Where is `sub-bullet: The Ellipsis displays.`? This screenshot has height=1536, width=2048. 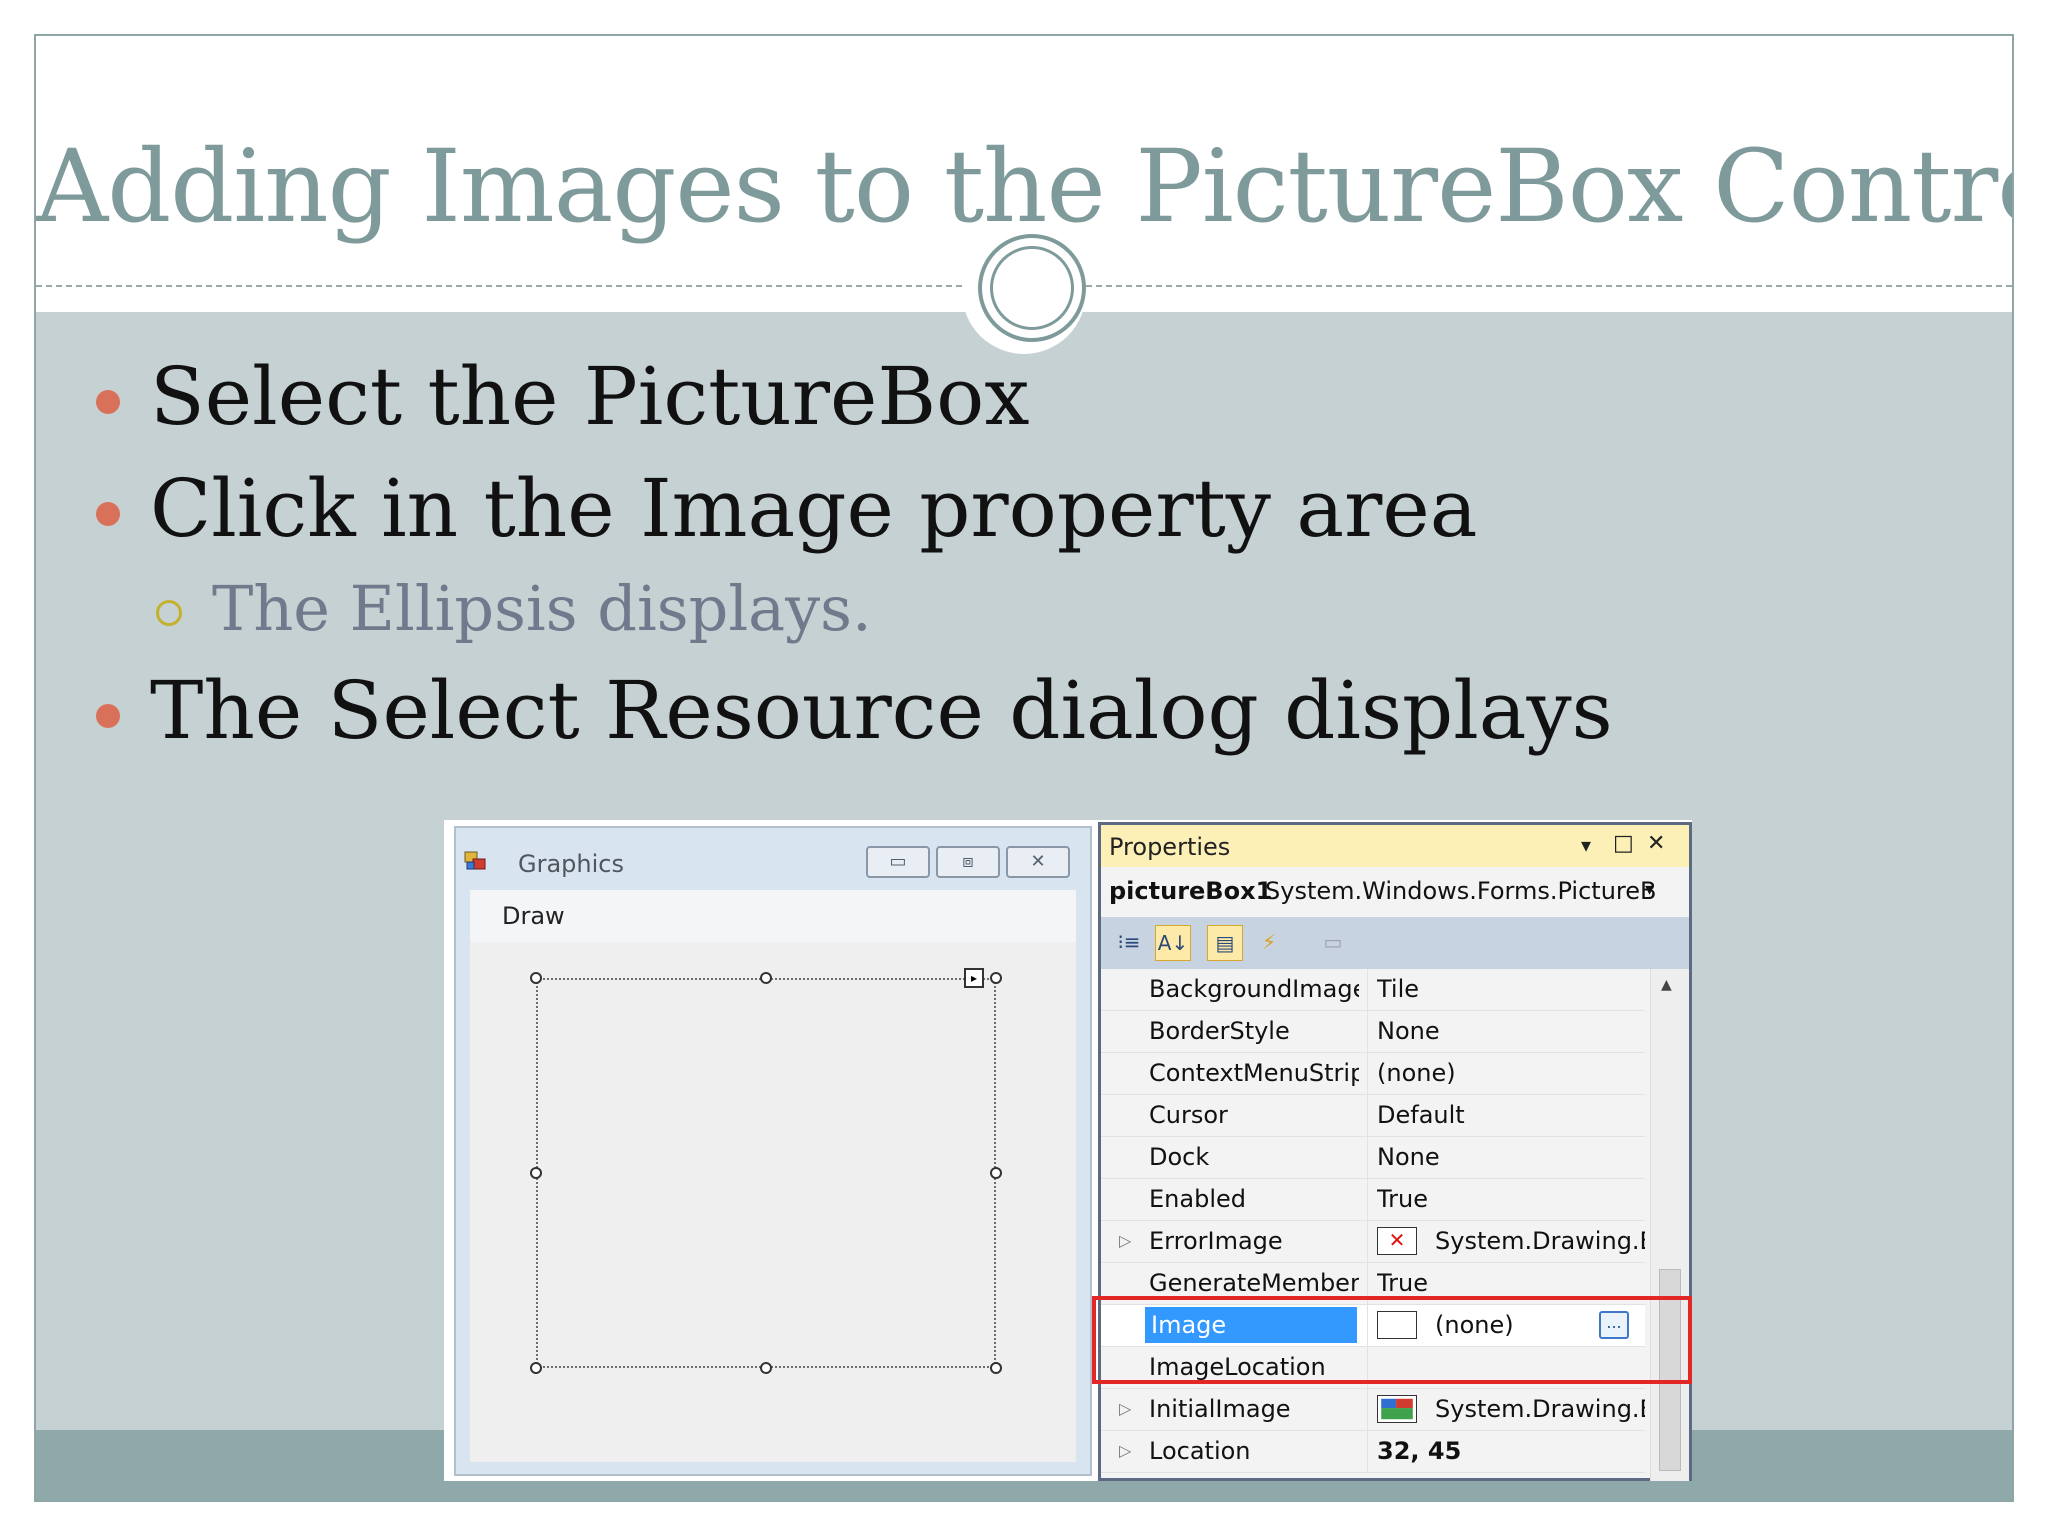 sub-bullet: The Ellipsis displays. is located at coordinates (542, 608).